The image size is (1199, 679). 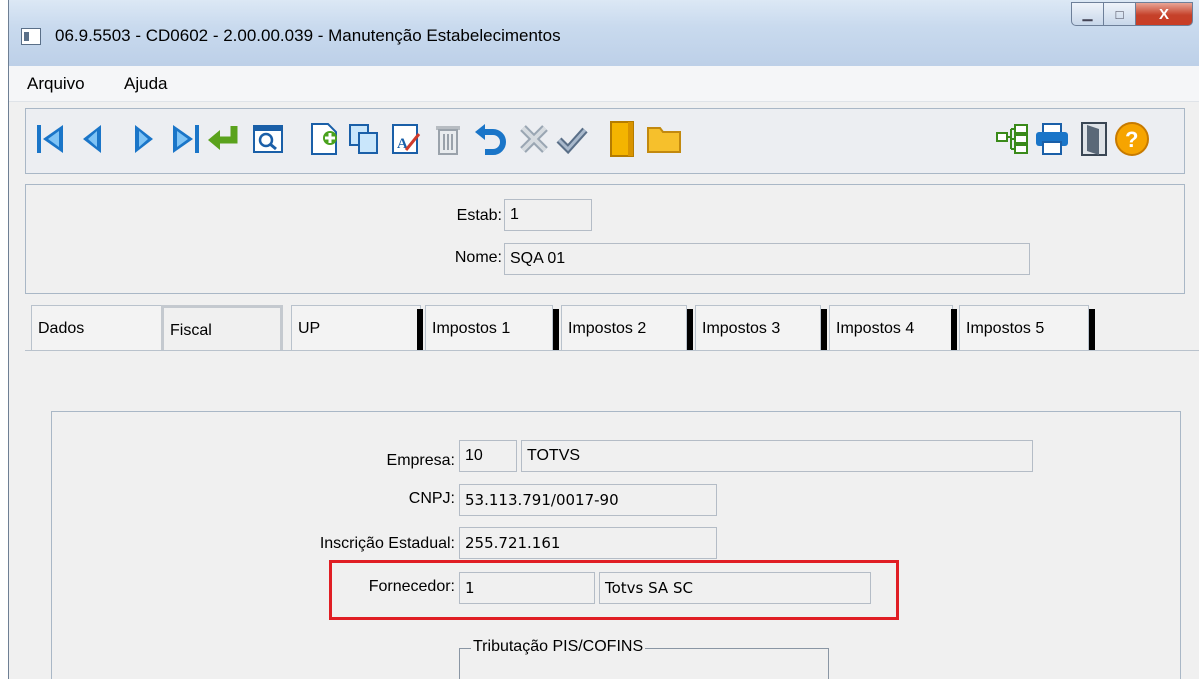 What do you see at coordinates (588, 500) in the screenshot?
I see `cnpj-field: 53.113.791/0017-90` at bounding box center [588, 500].